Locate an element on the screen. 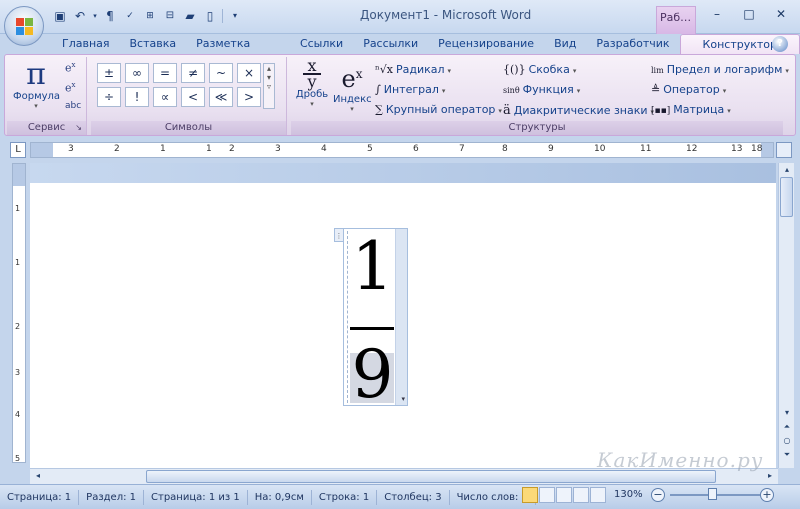 The height and width of the screenshot is (509, 800). symbols-scroll: ▴ ▾ ▿ is located at coordinates (269, 86).